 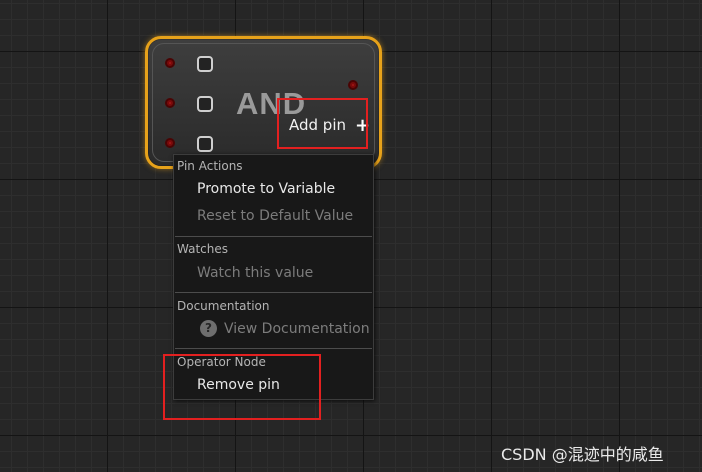 I want to click on input-pin-b-connector, so click(x=170, y=103).